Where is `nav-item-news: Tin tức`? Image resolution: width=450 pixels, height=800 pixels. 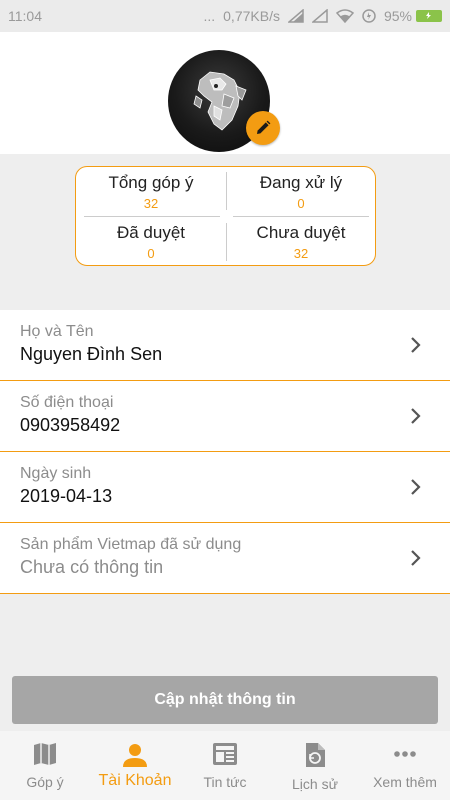 nav-item-news: Tin tức is located at coordinates (225, 765).